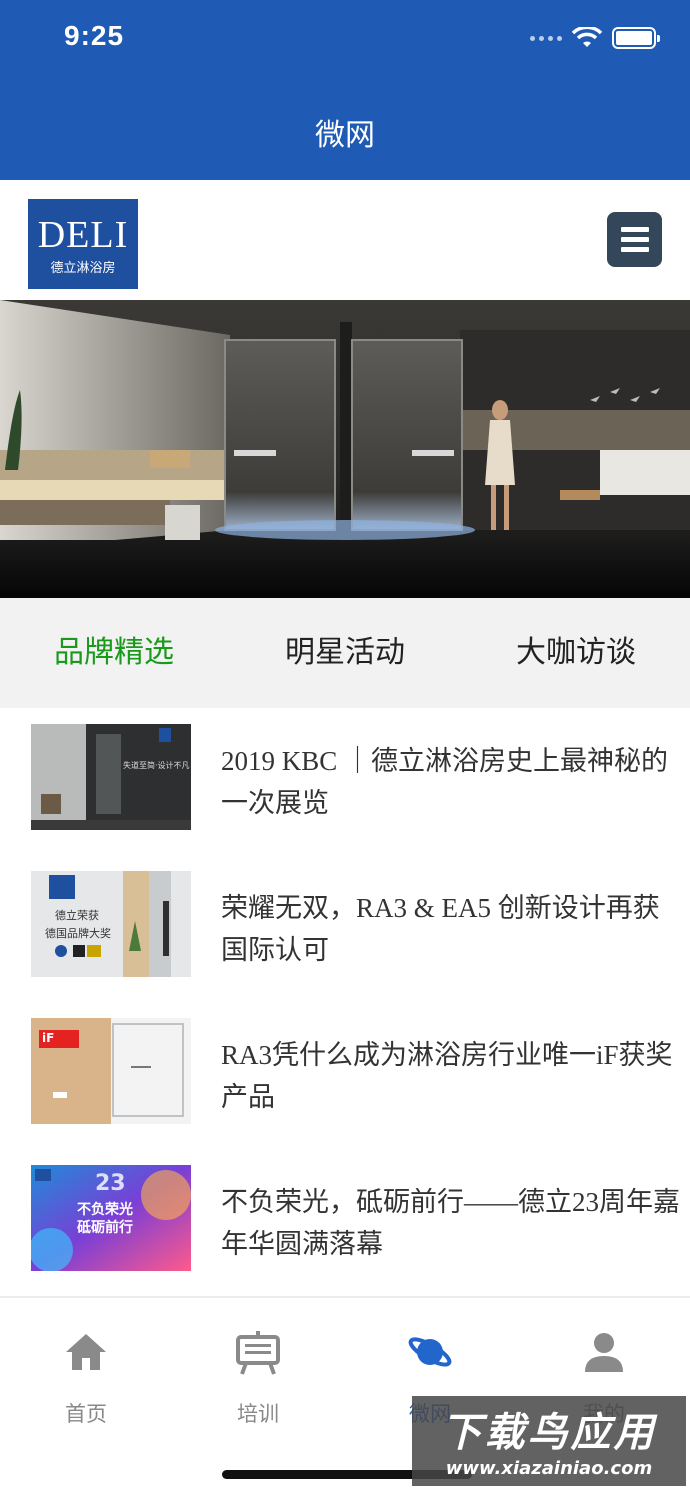 This screenshot has width=690, height=1493. I want to click on logo-word: DELI, so click(83, 235).